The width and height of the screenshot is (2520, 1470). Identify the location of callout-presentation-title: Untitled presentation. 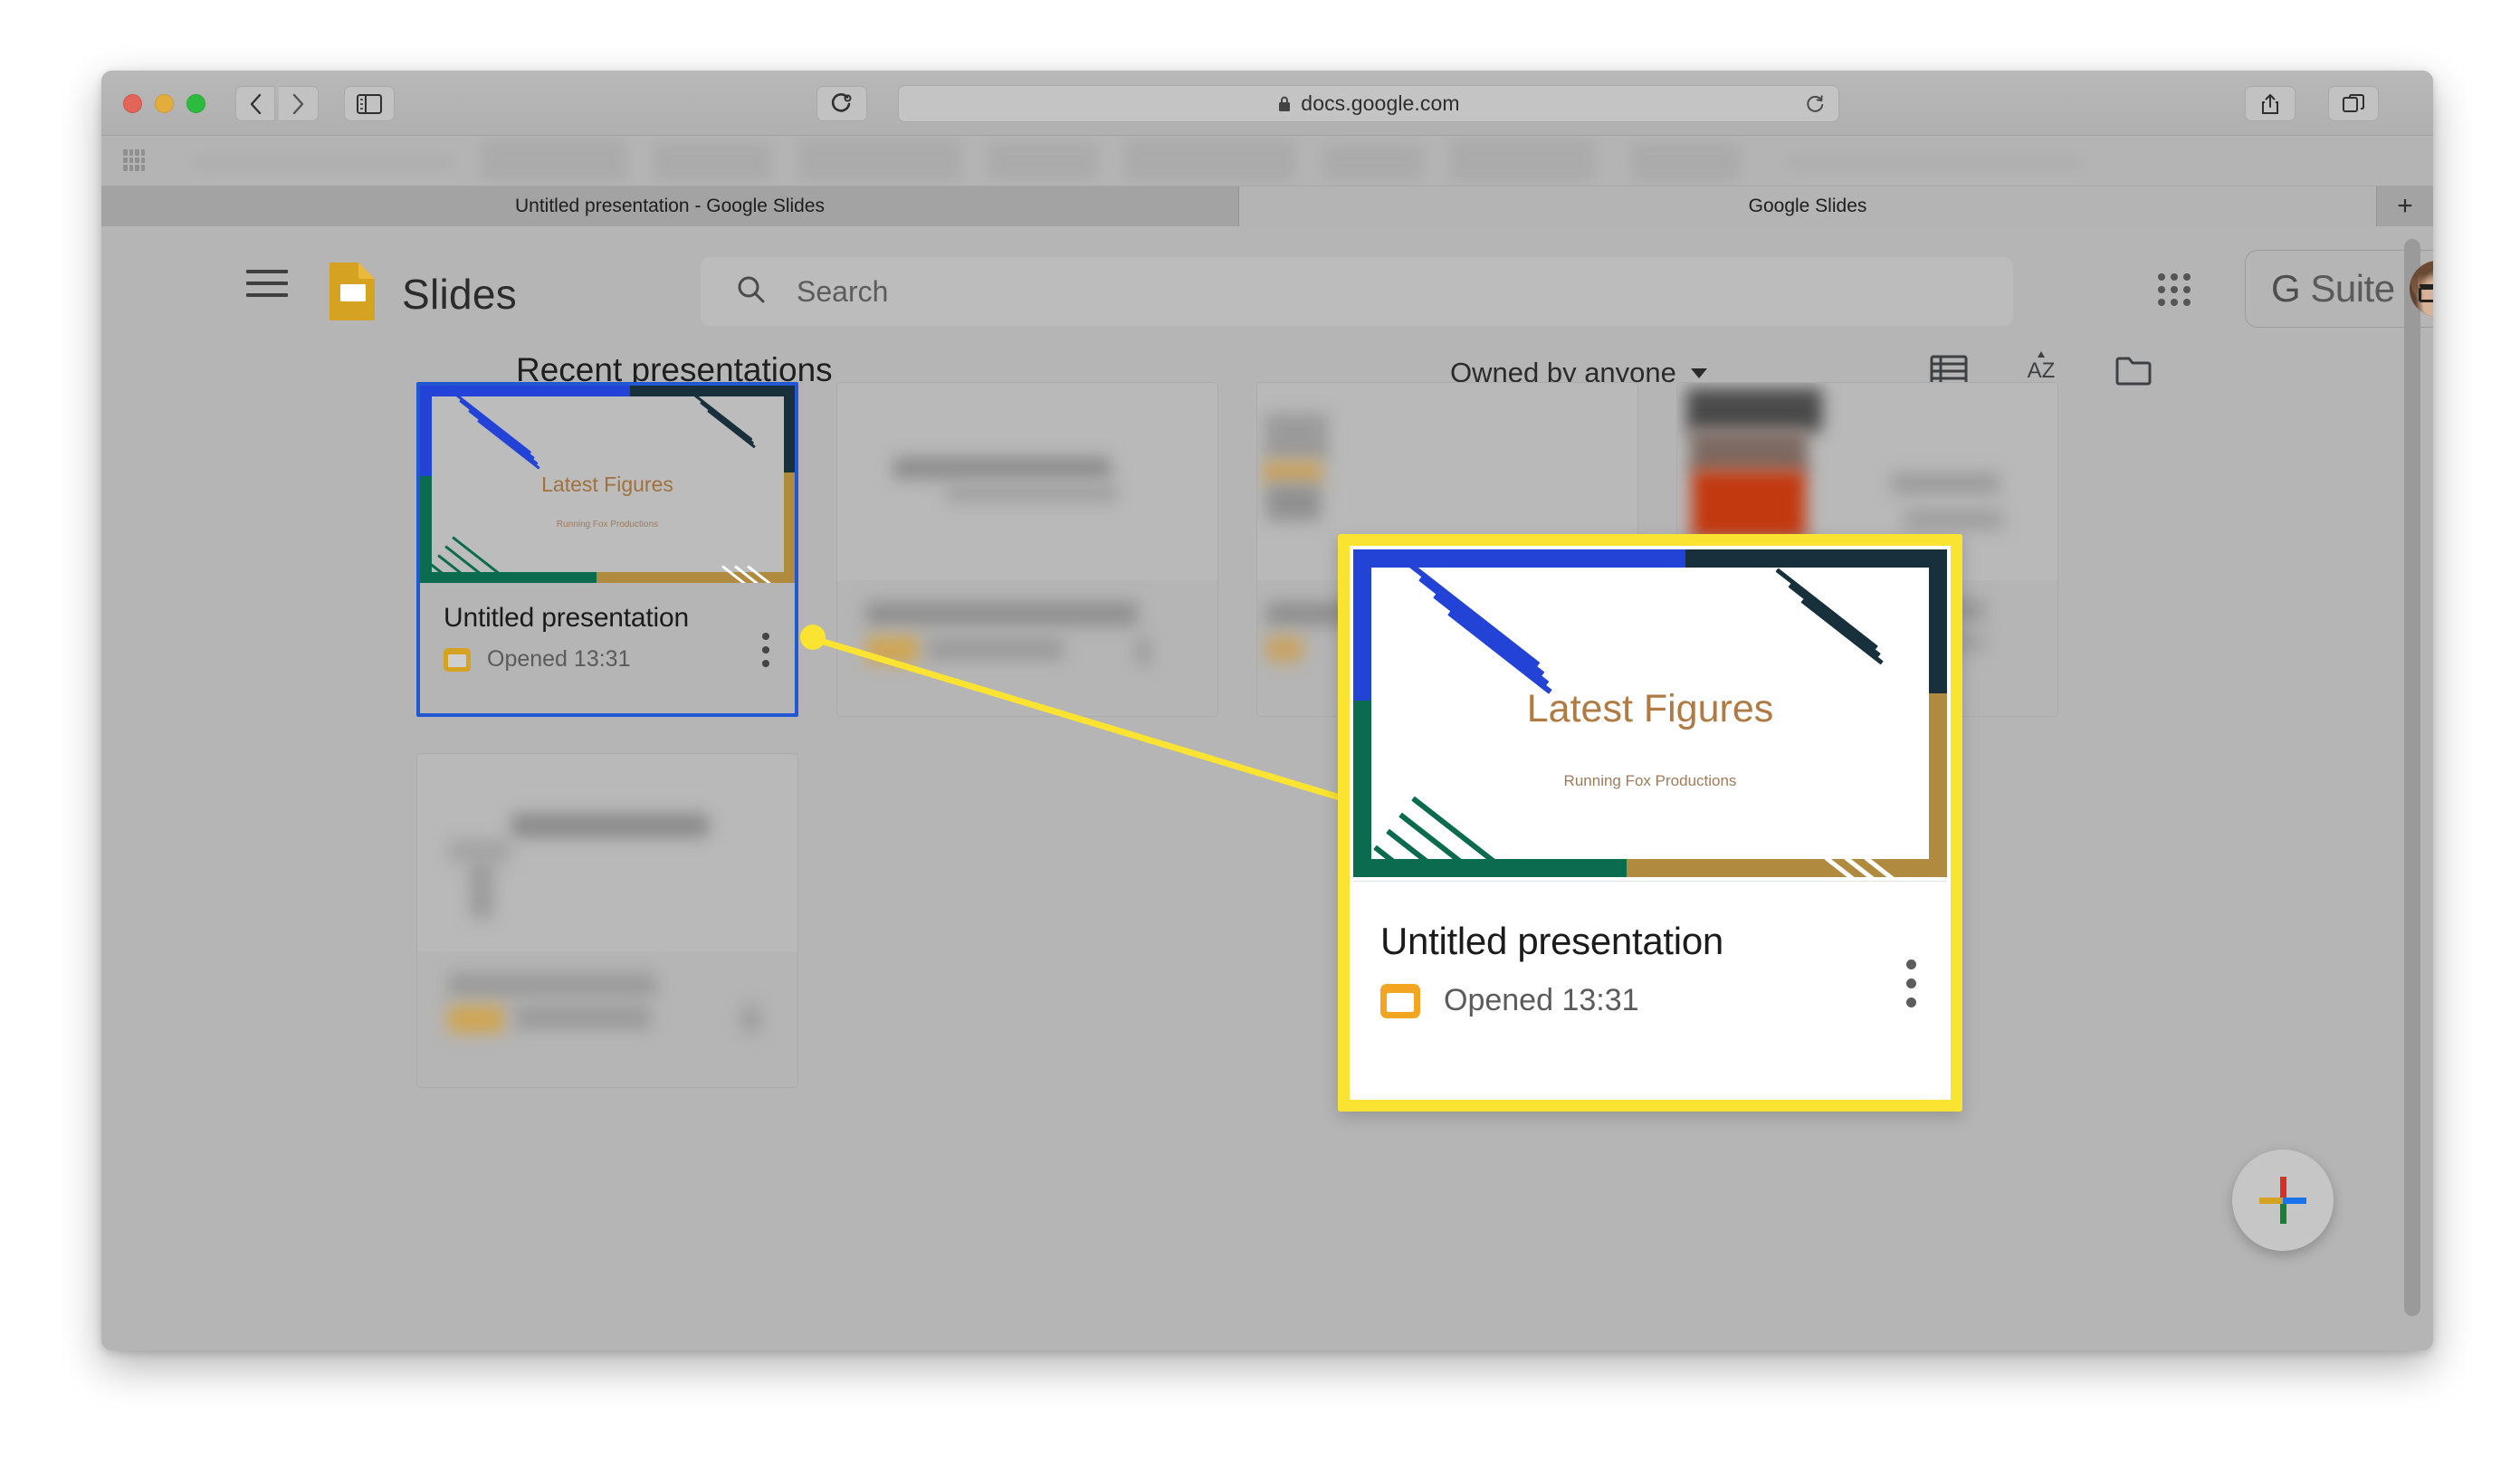
(1551, 941).